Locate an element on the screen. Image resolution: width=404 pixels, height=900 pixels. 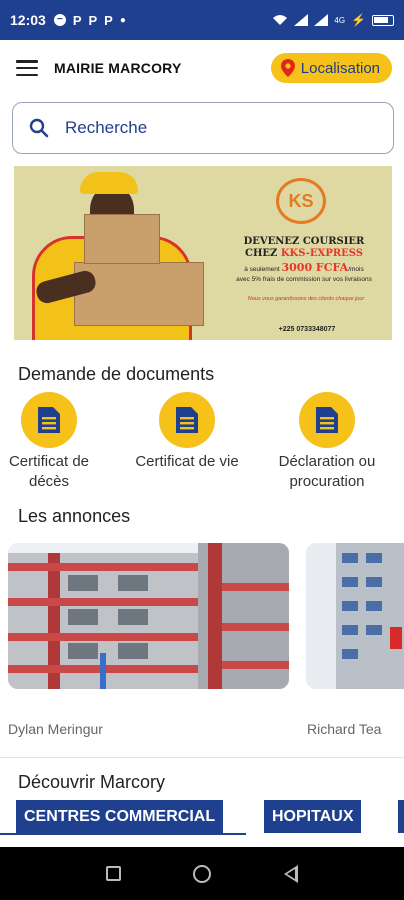
network-type: 4G is located at coordinates (340, 20).